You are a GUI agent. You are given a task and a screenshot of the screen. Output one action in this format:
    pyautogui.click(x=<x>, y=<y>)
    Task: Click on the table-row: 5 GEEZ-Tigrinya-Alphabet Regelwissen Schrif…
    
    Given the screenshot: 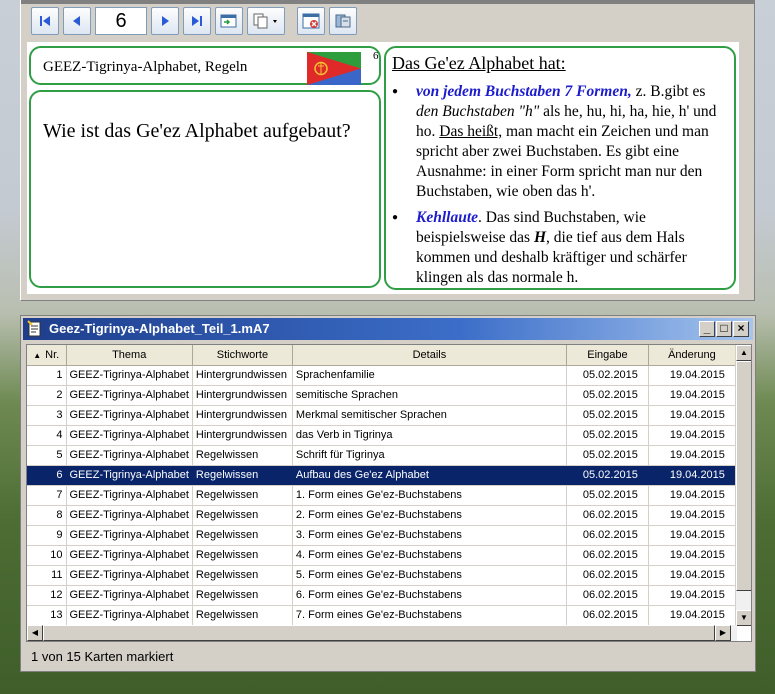 What is the action you would take?
    pyautogui.click(x=381, y=455)
    